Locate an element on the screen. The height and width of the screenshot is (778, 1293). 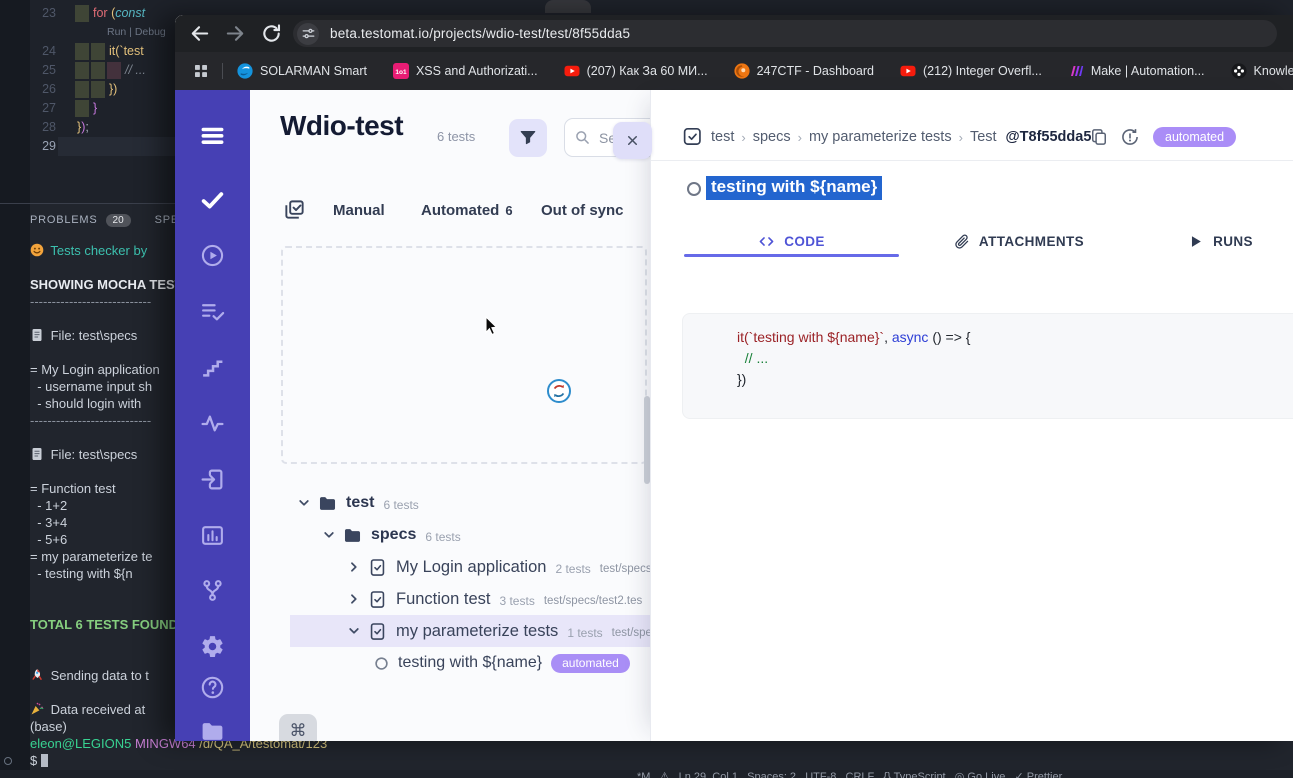
sidebar-help-icon is located at coordinates (212, 687).